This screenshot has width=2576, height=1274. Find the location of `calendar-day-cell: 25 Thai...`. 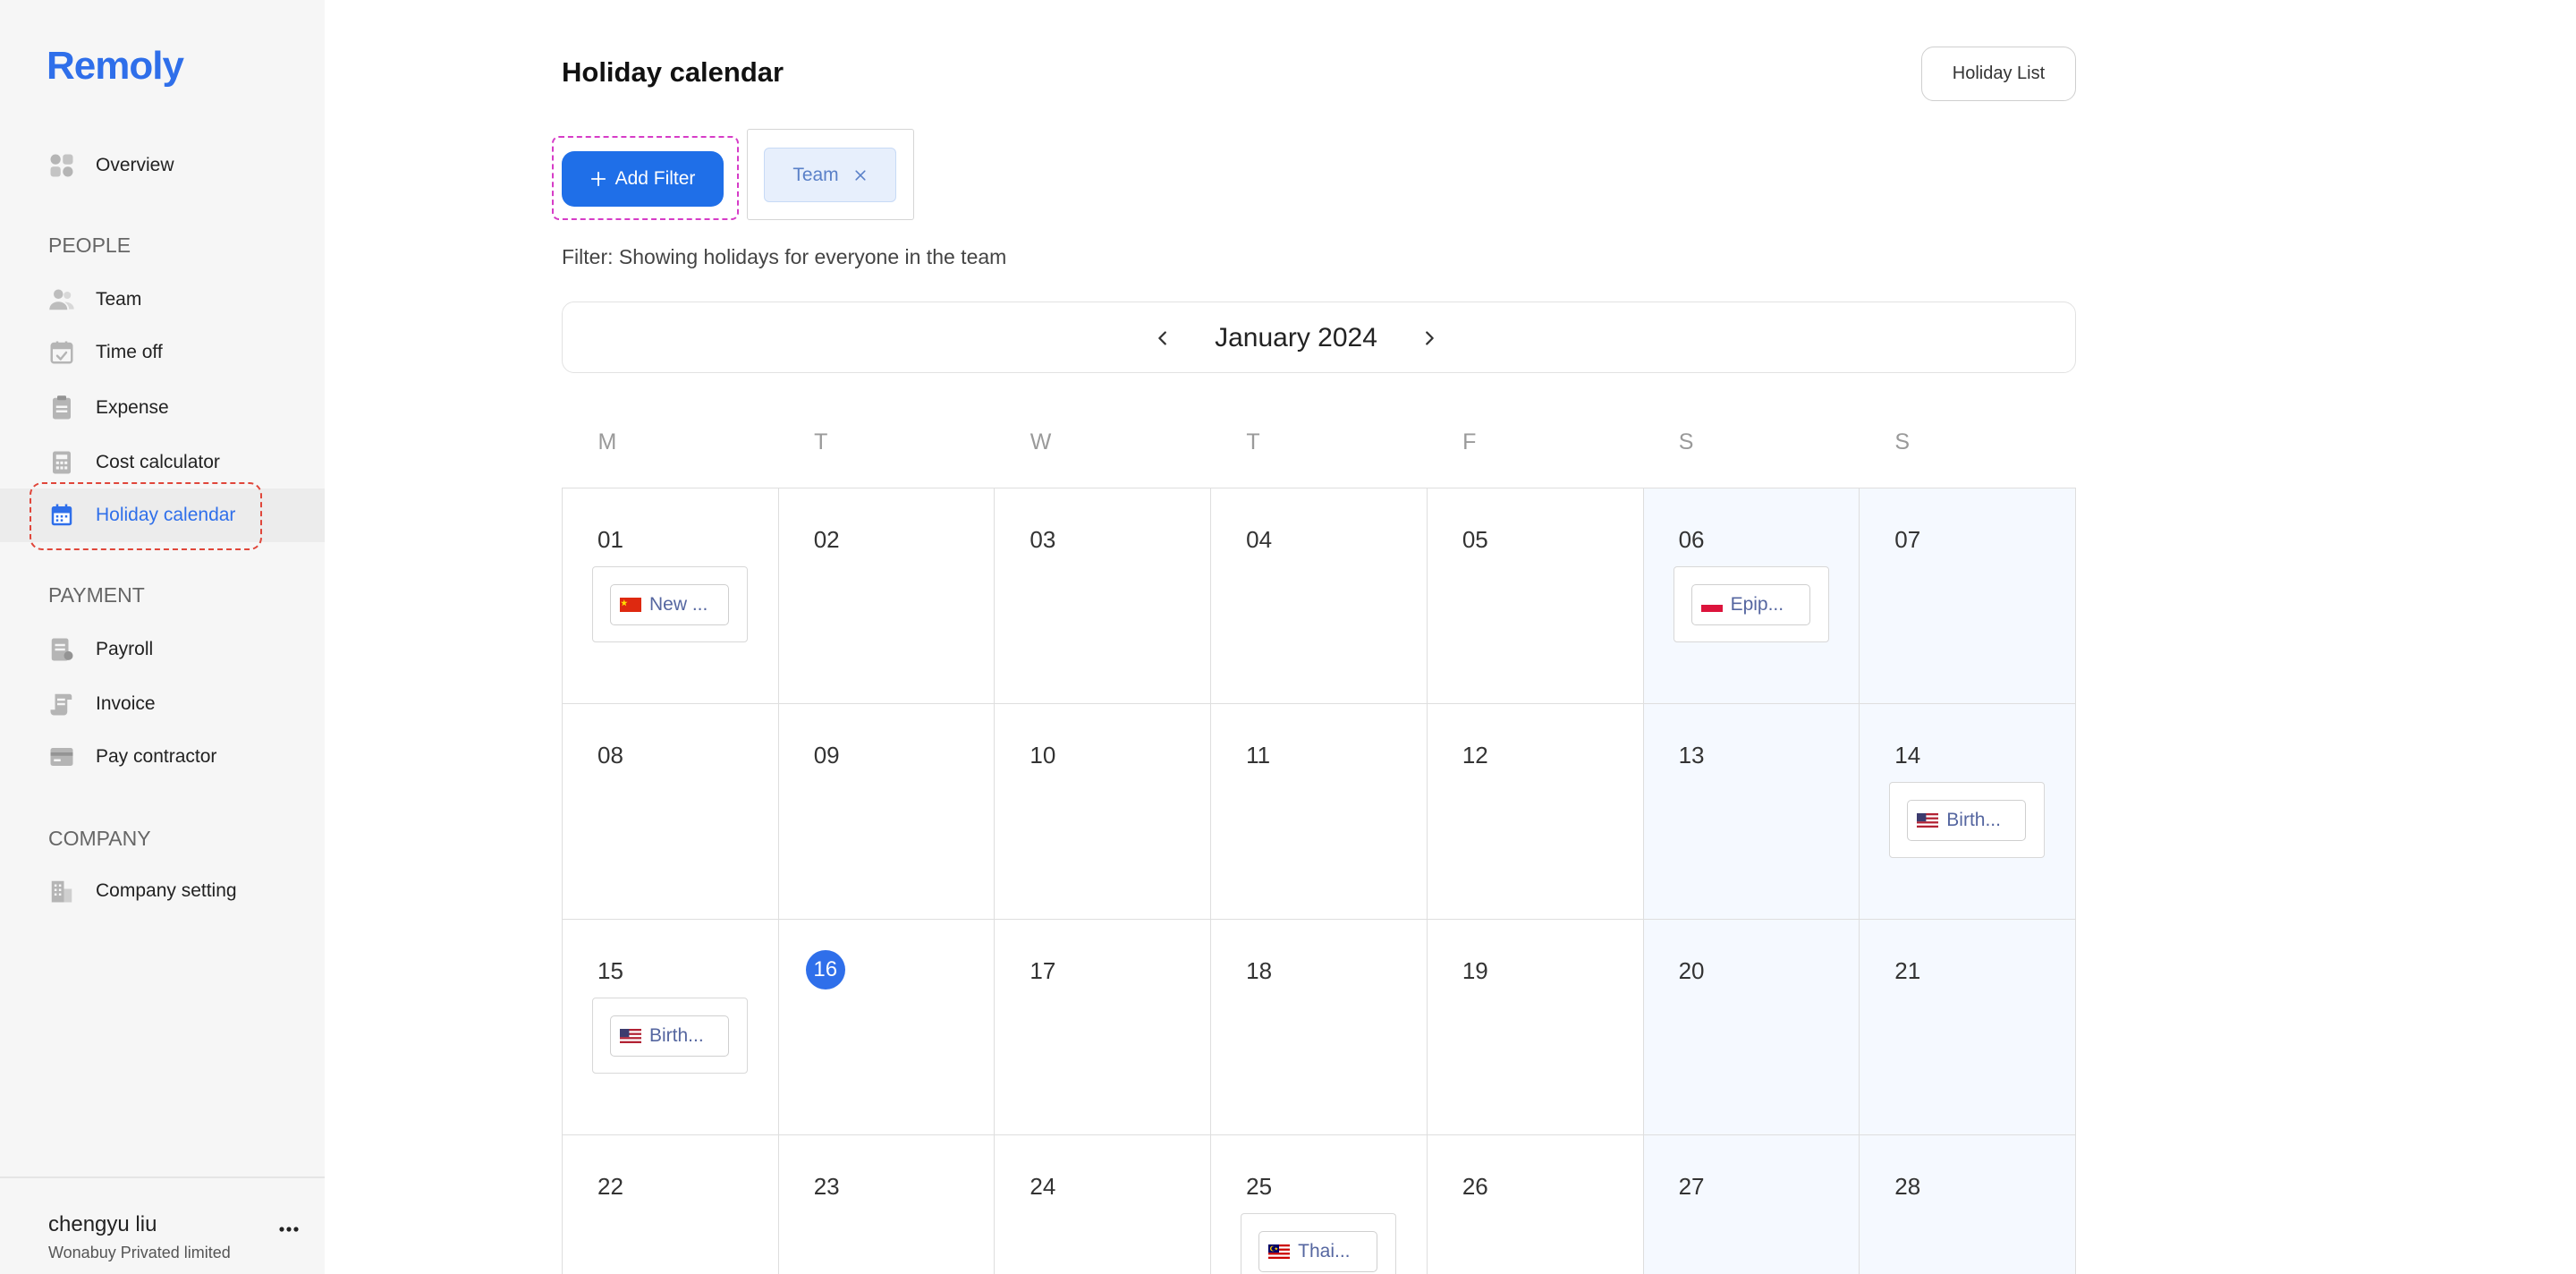

calendar-day-cell: 25 Thai... is located at coordinates (1319, 1204).